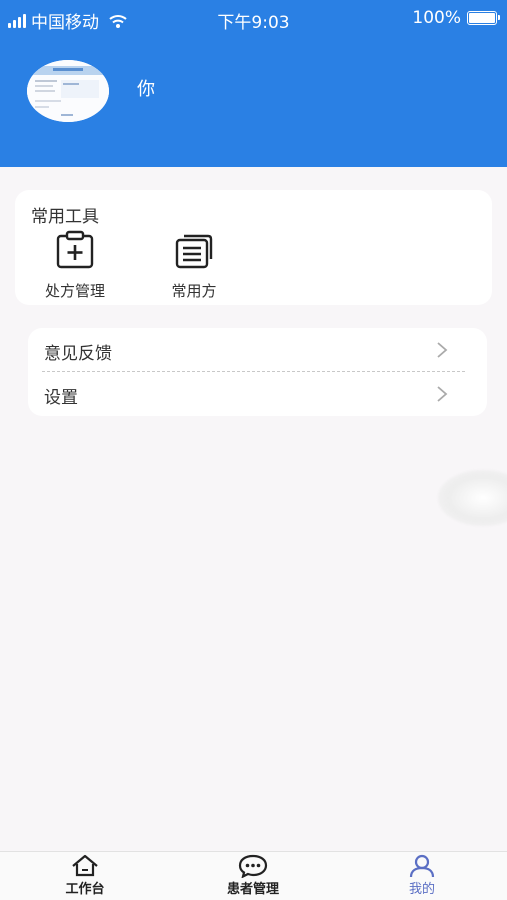 This screenshot has width=507, height=900. I want to click on floating-assist-button, so click(472, 498).